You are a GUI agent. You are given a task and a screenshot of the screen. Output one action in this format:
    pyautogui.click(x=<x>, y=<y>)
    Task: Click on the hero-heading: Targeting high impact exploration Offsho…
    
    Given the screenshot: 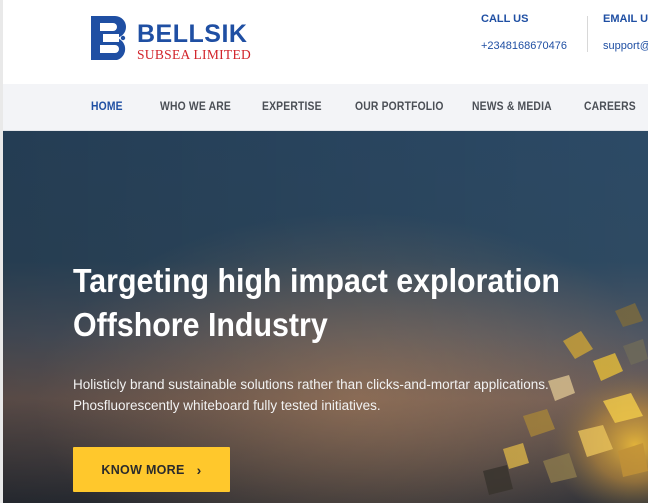 What is the action you would take?
    pyautogui.click(x=330, y=303)
    